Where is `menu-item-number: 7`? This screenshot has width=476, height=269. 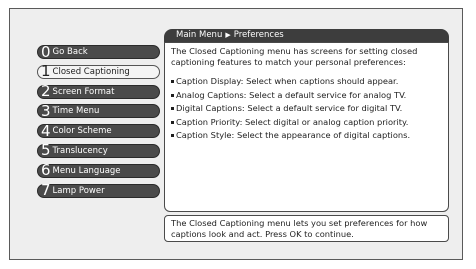 menu-item-number: 7 is located at coordinates (46, 190).